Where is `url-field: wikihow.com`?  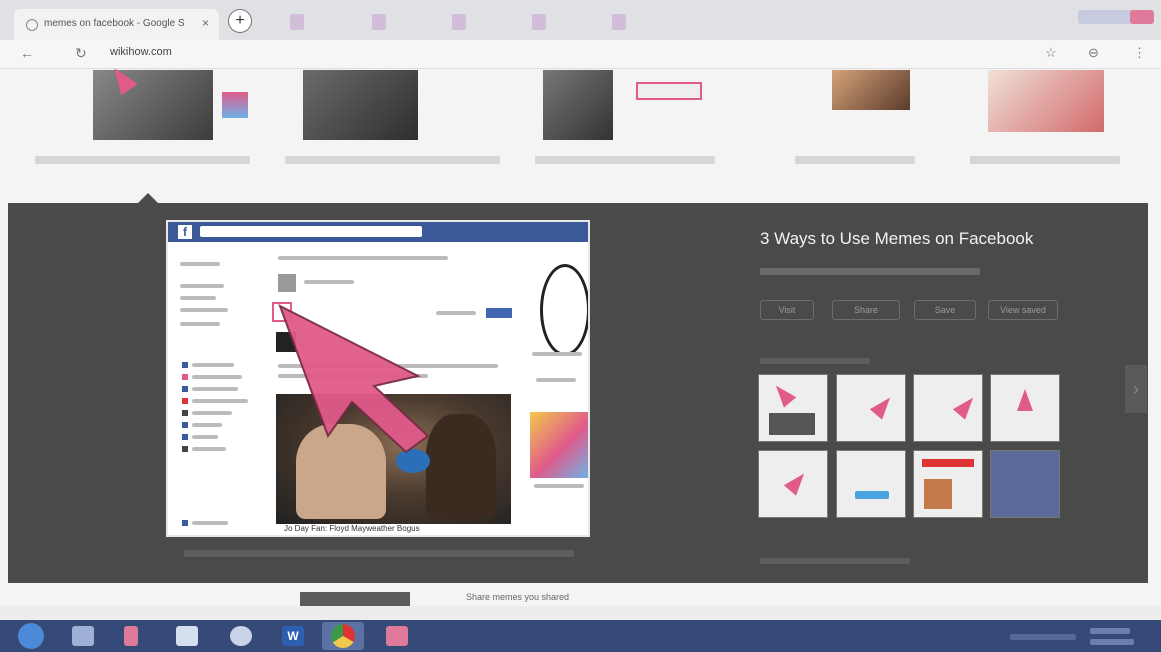
url-field: wikihow.com is located at coordinates (141, 52).